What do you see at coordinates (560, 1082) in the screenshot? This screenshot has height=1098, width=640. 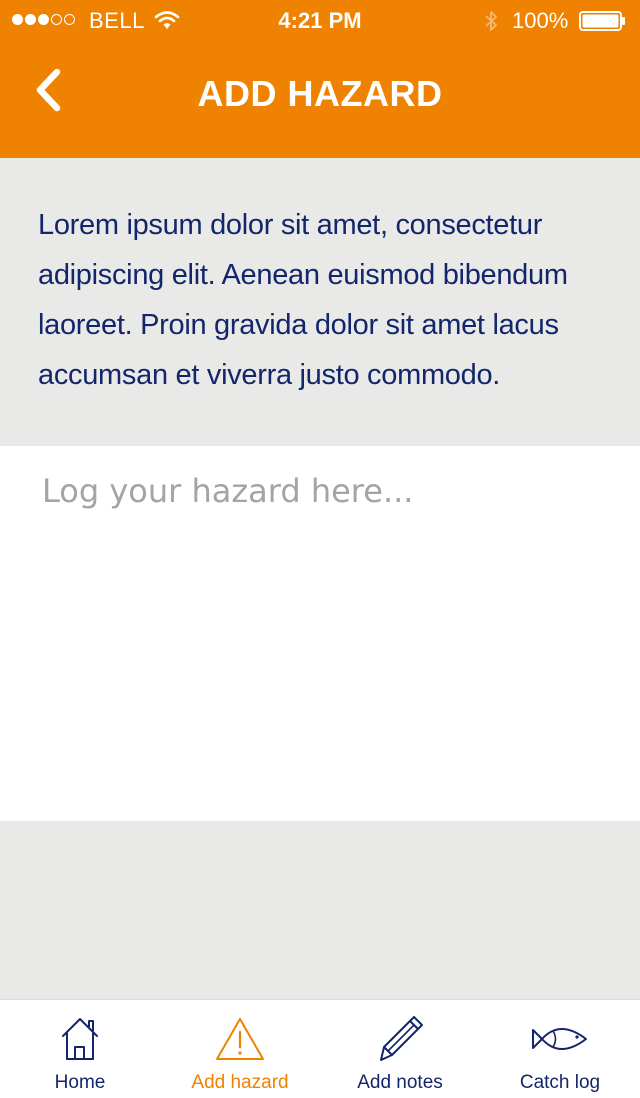 I see `tab-label: Catch log` at bounding box center [560, 1082].